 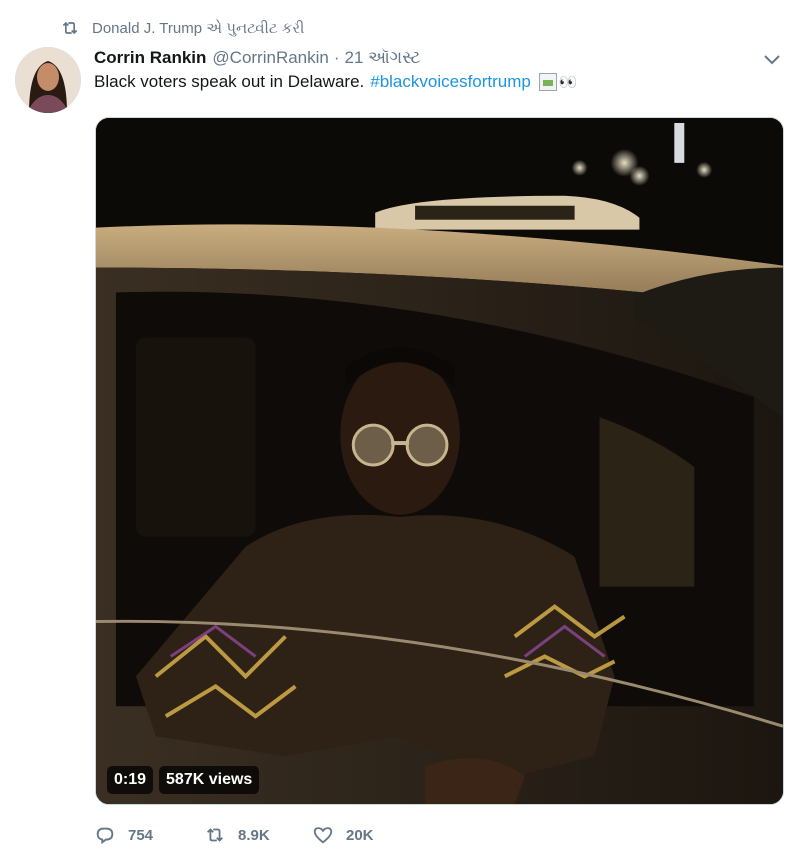 What do you see at coordinates (270, 58) in the screenshot?
I see `author-handle: @CorrinRankin` at bounding box center [270, 58].